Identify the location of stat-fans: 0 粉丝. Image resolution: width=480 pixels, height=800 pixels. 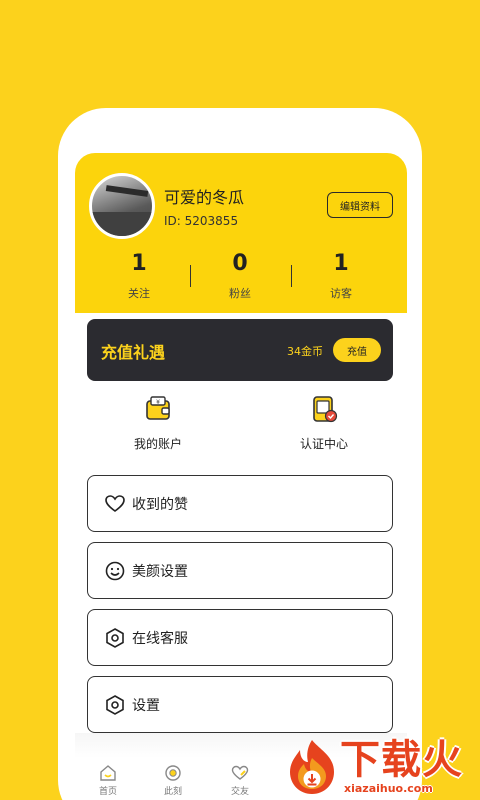
(240, 275).